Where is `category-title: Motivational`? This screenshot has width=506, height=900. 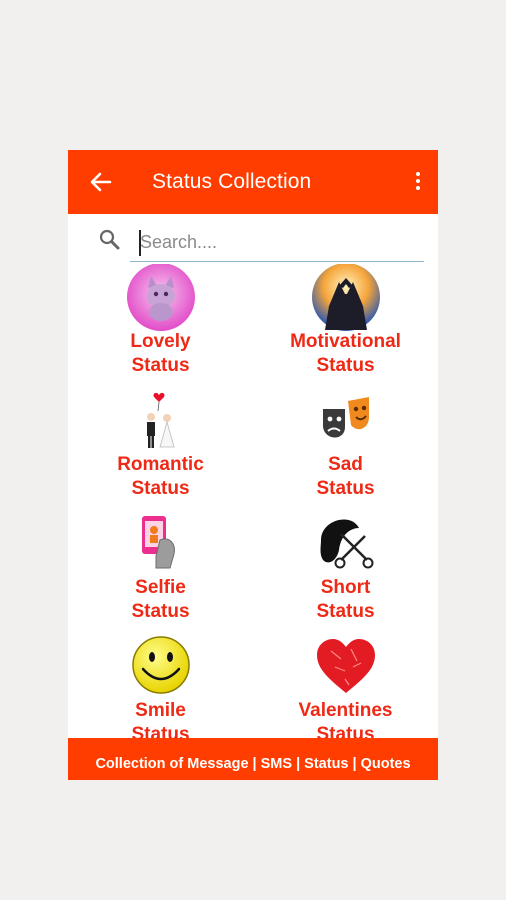 category-title: Motivational is located at coordinates (345, 341).